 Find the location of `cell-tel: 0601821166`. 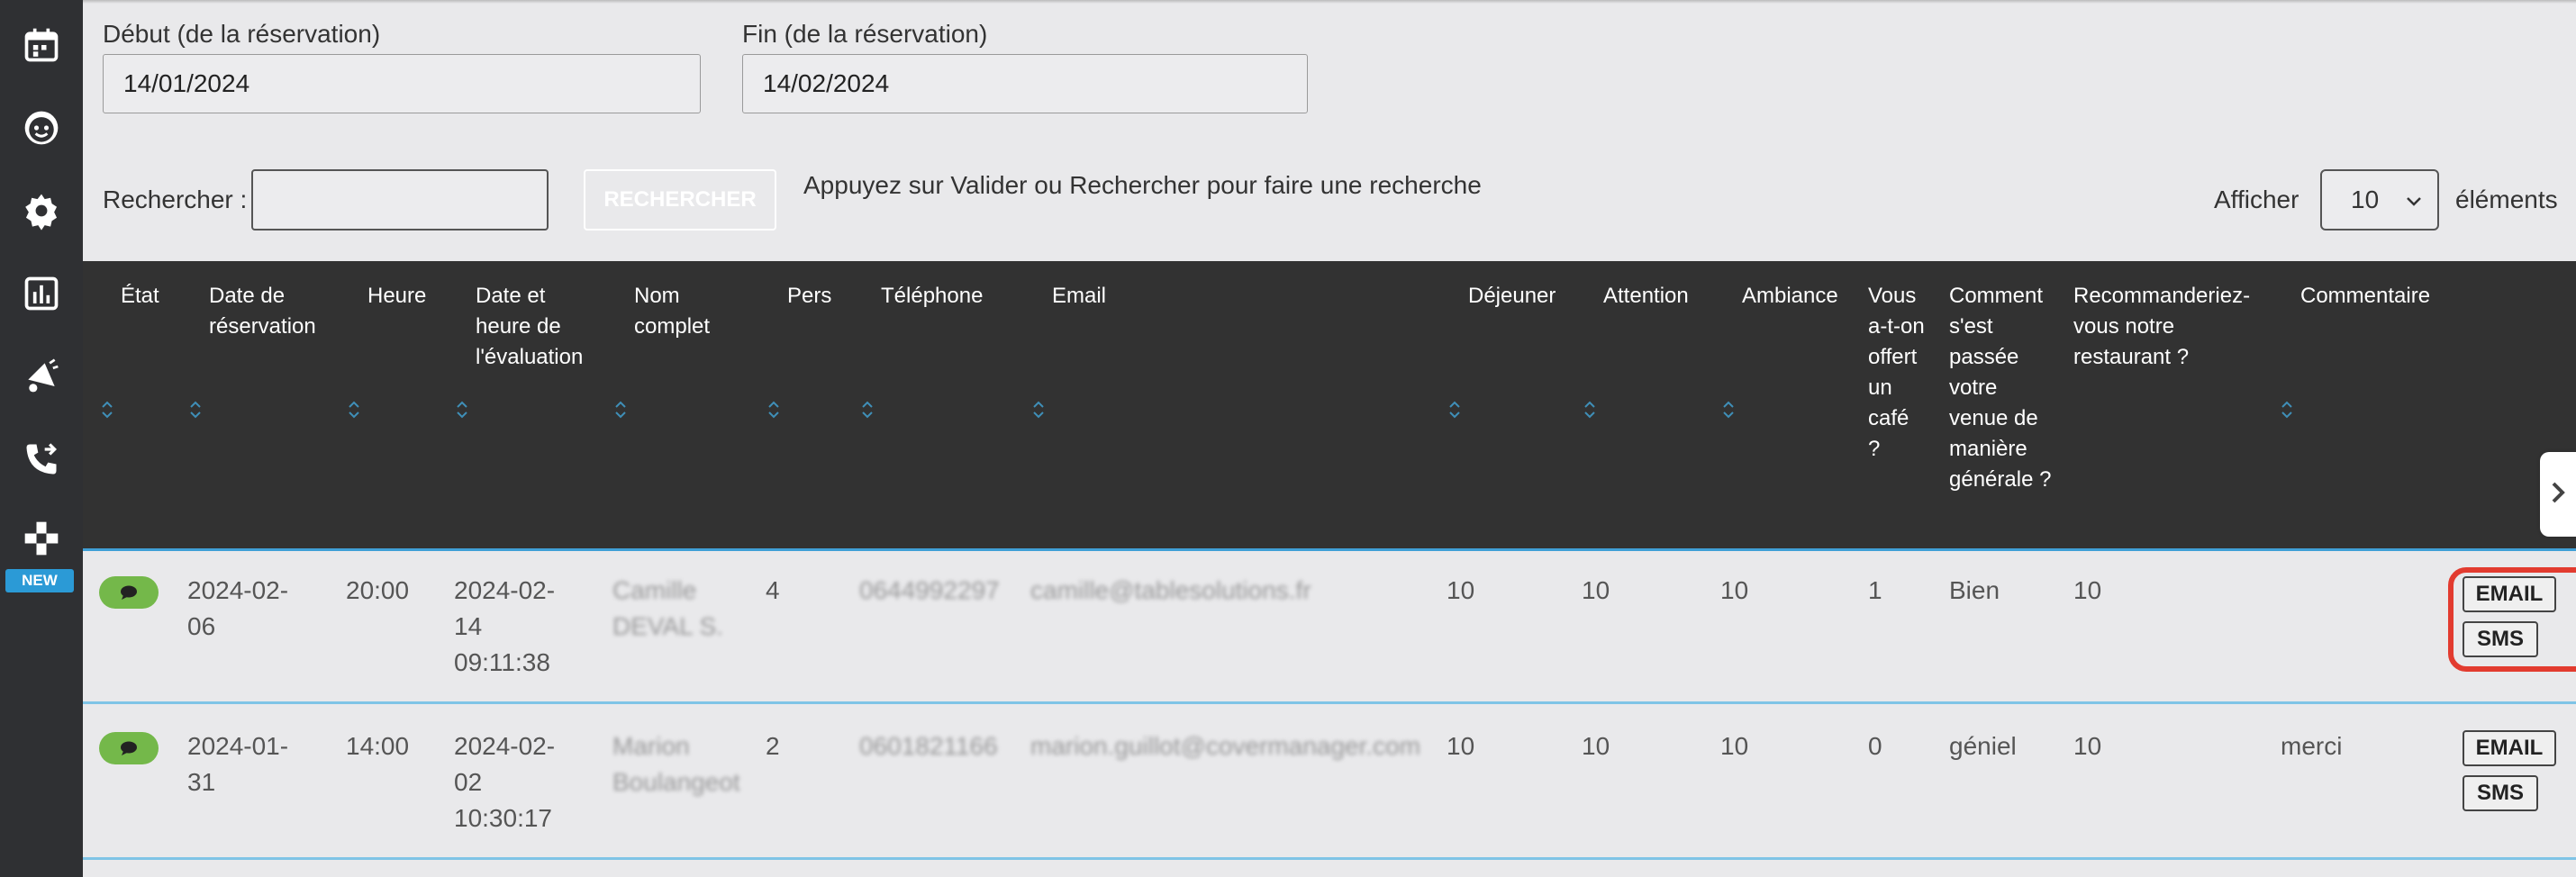

cell-tel: 0601821166 is located at coordinates (928, 746).